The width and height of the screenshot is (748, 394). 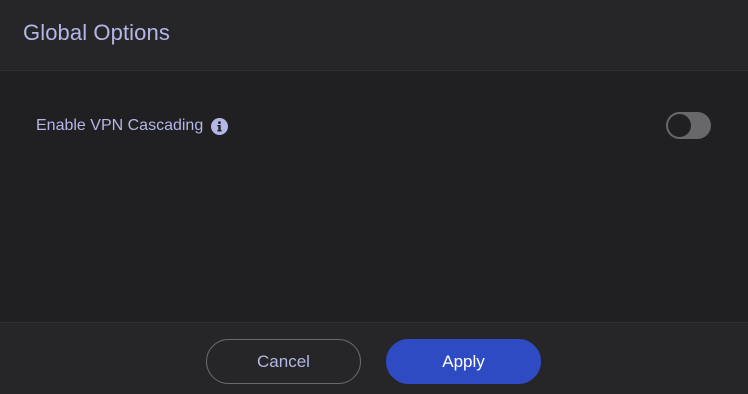 I want to click on apply-button: Apply, so click(x=463, y=361).